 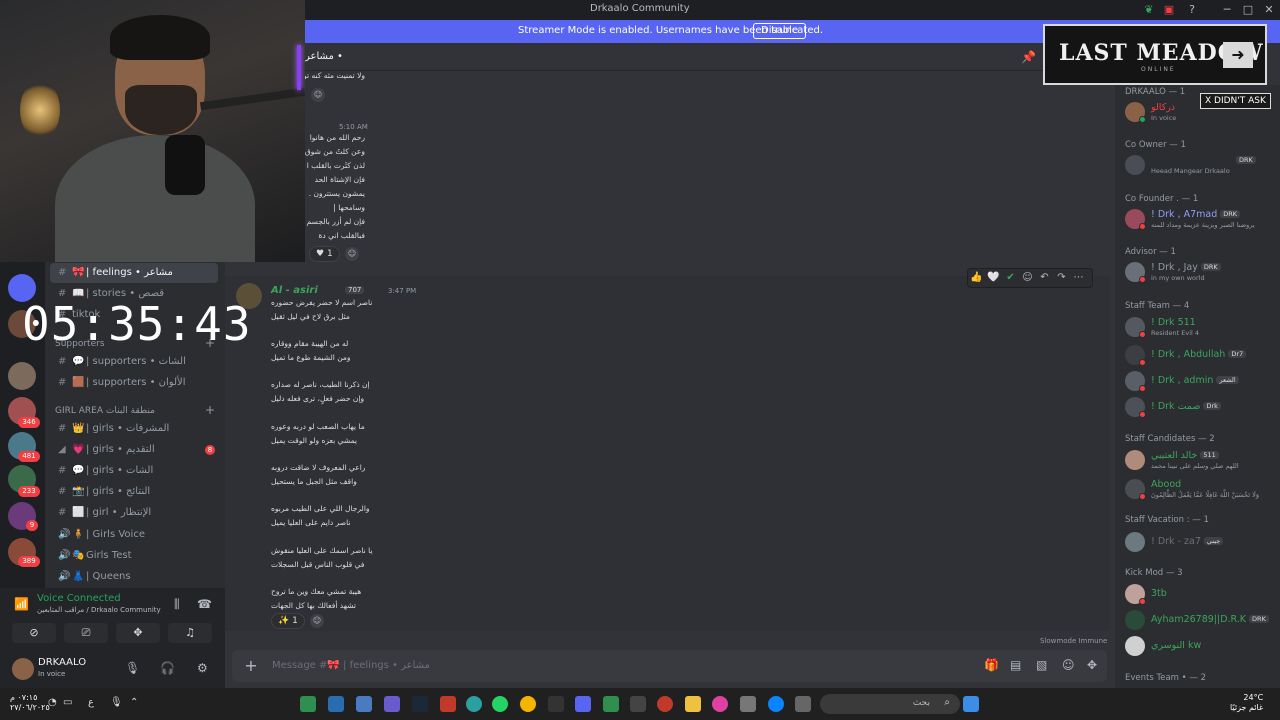 What do you see at coordinates (1200, 272) in the screenshot?
I see `member-item: ! Drk , Jay DRK in my own world` at bounding box center [1200, 272].